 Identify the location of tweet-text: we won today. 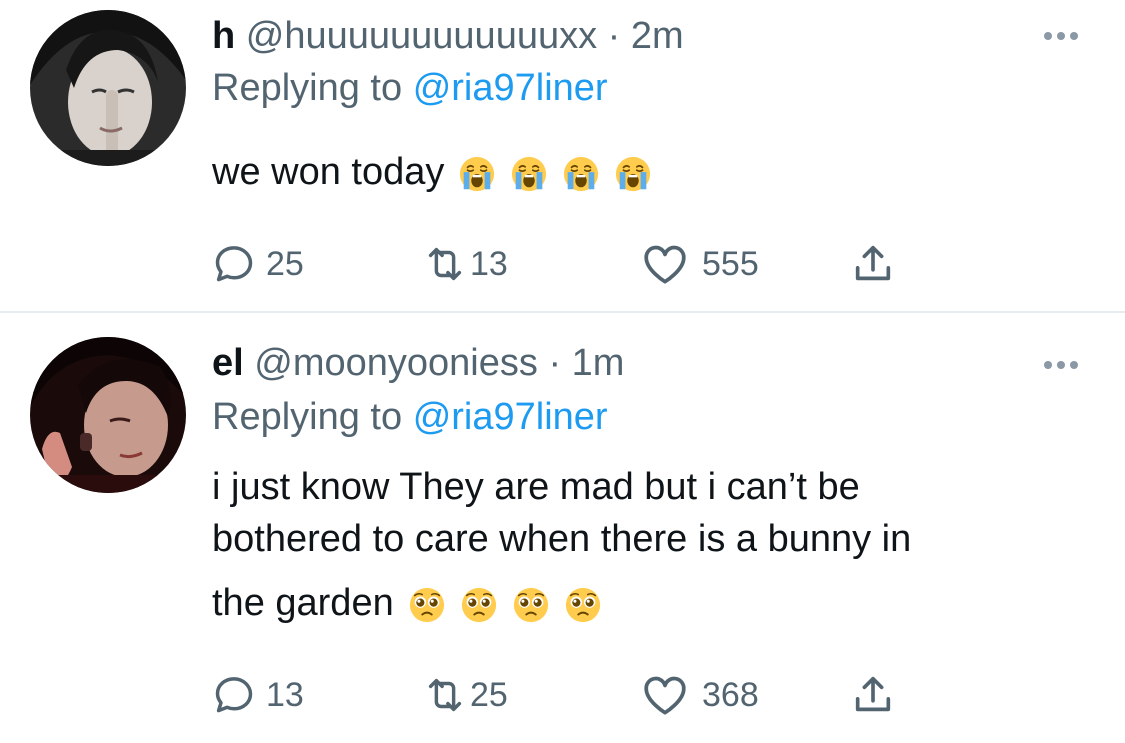
(642, 172).